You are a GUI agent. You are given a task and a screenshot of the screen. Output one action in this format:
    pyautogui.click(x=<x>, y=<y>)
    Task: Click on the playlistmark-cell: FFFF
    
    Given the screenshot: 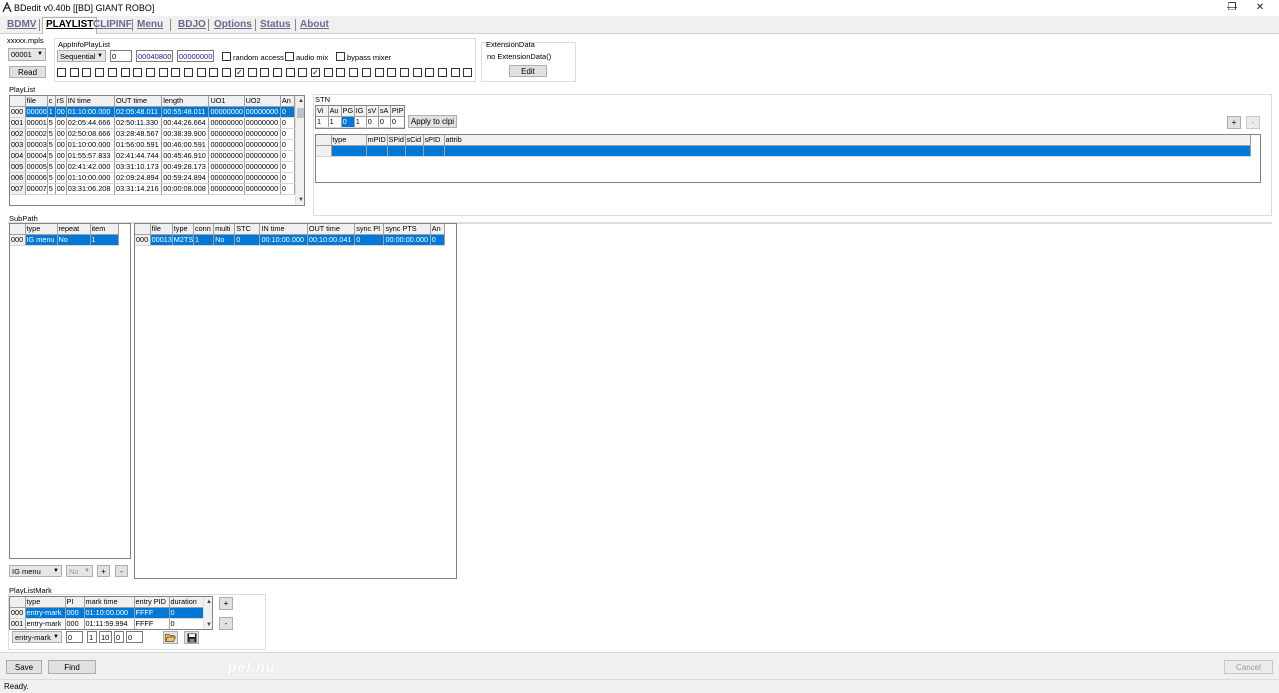 What is the action you would take?
    pyautogui.click(x=152, y=613)
    